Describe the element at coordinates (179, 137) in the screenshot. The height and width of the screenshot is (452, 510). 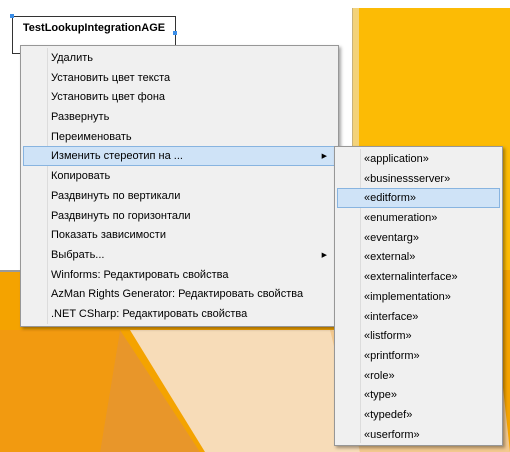
I see `menu-item: Переименовать` at that location.